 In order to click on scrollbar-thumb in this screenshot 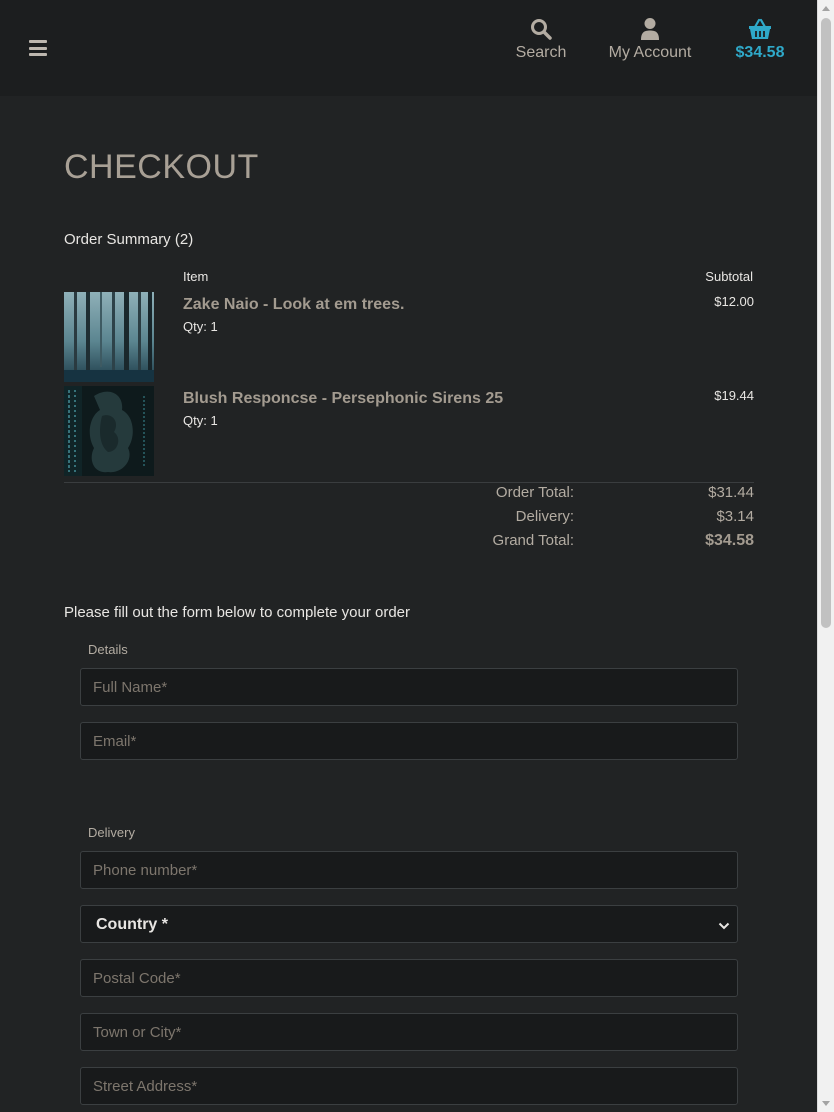, I will do `click(826, 323)`.